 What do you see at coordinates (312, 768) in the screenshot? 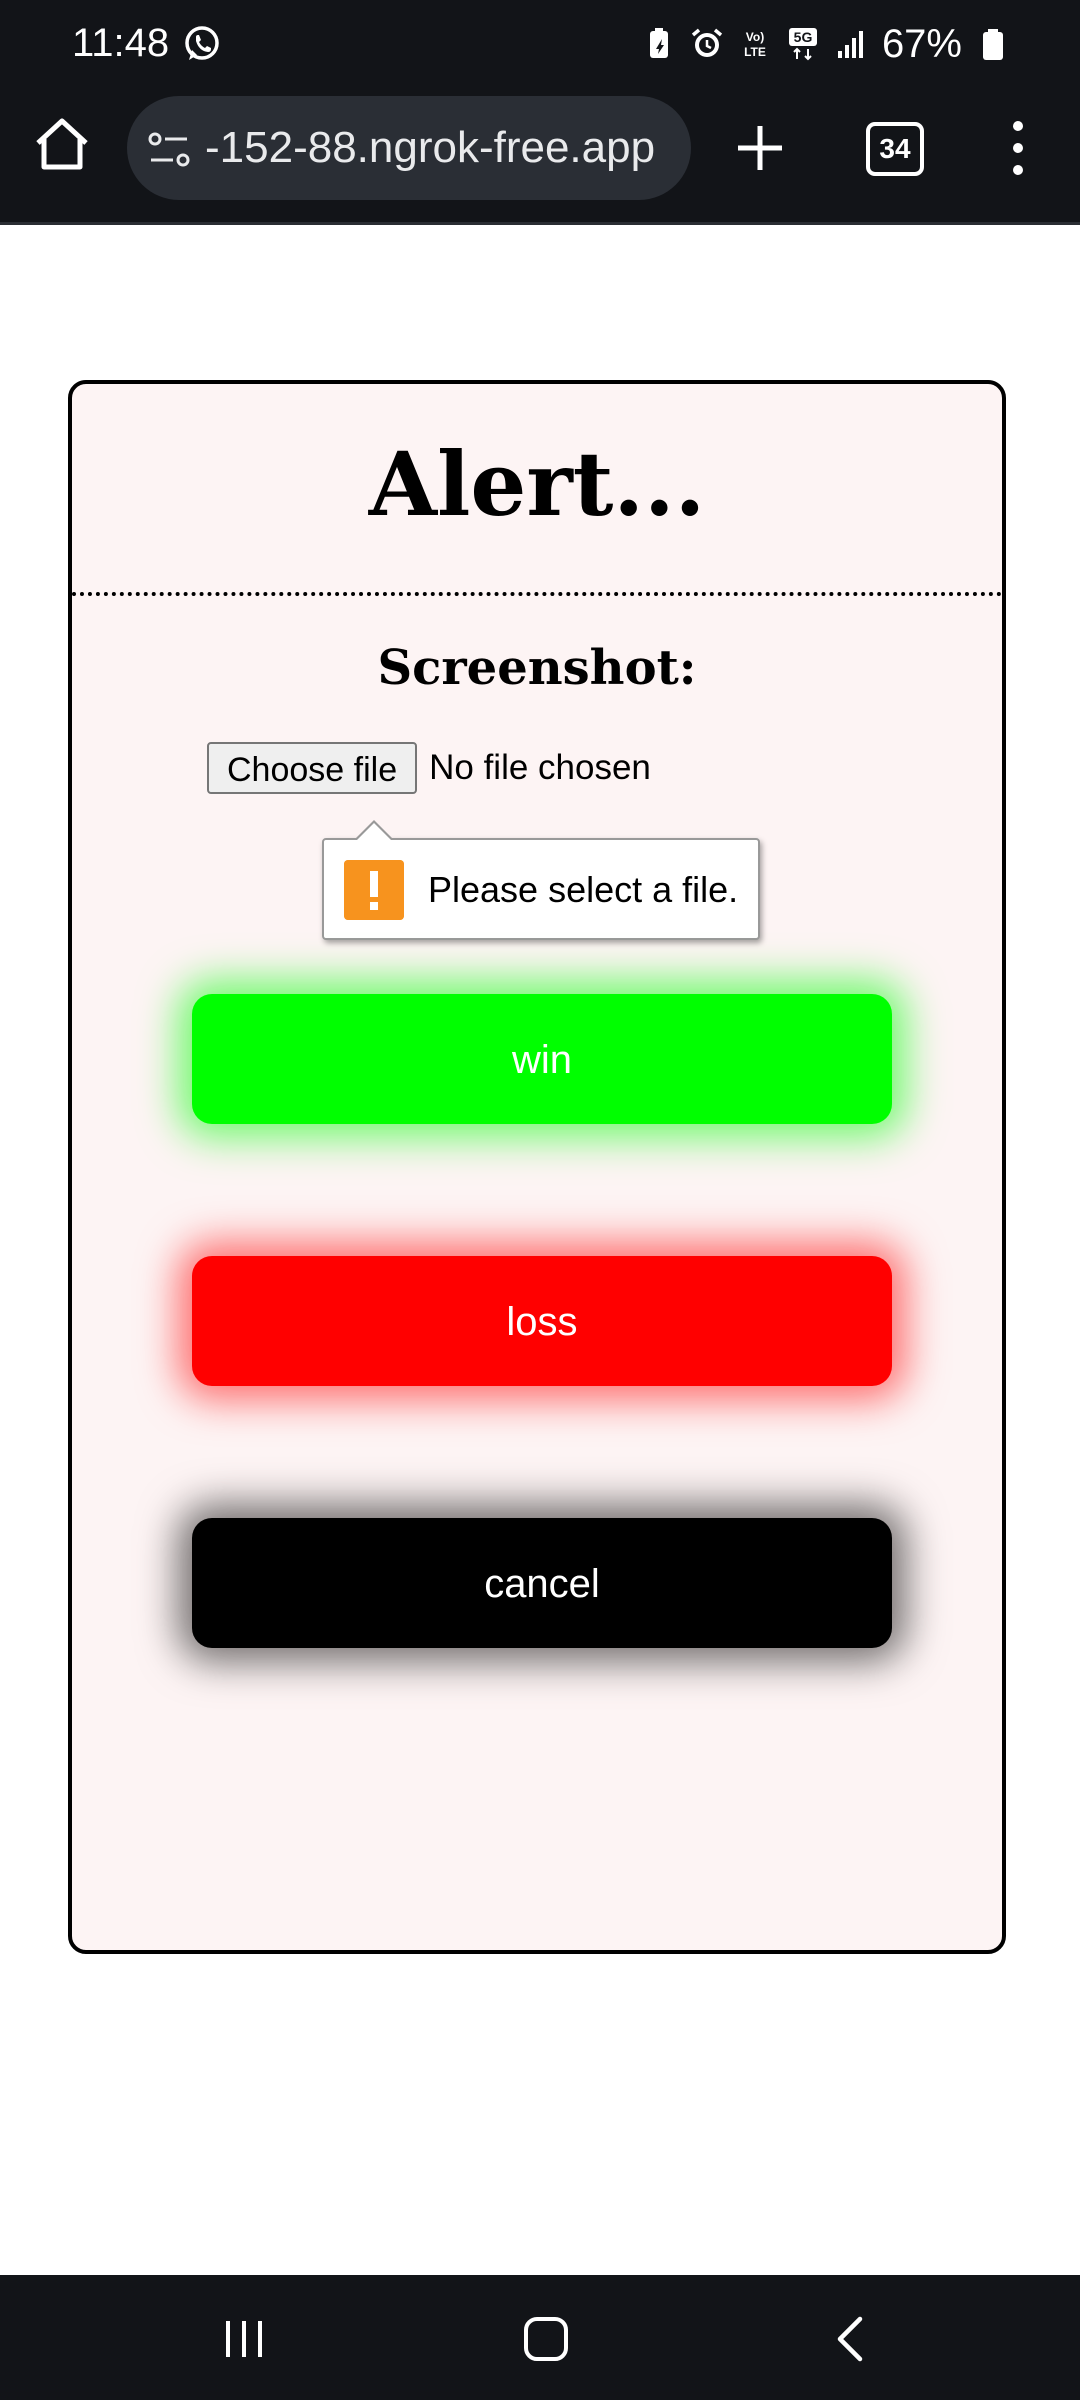
I see `choose-file-button: Choose file` at bounding box center [312, 768].